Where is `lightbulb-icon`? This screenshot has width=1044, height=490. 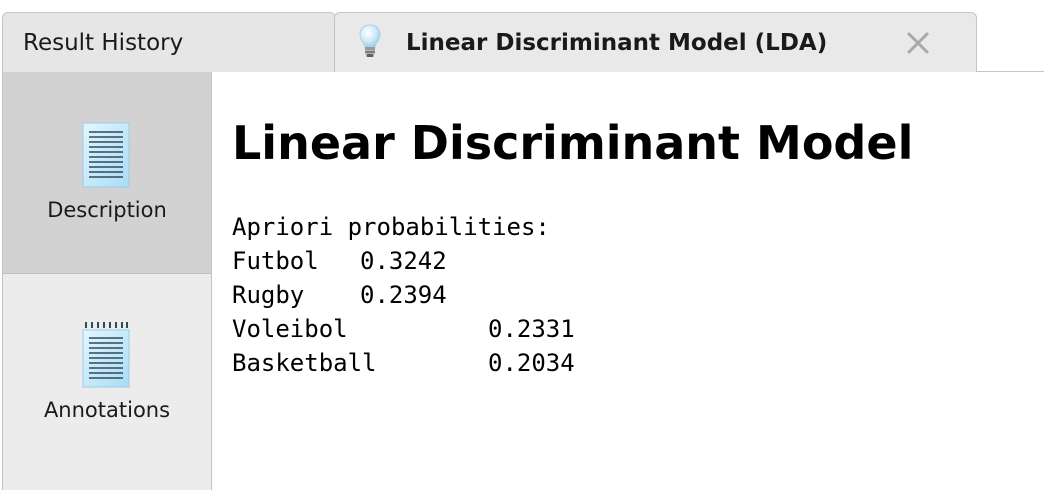
lightbulb-icon is located at coordinates (370, 40).